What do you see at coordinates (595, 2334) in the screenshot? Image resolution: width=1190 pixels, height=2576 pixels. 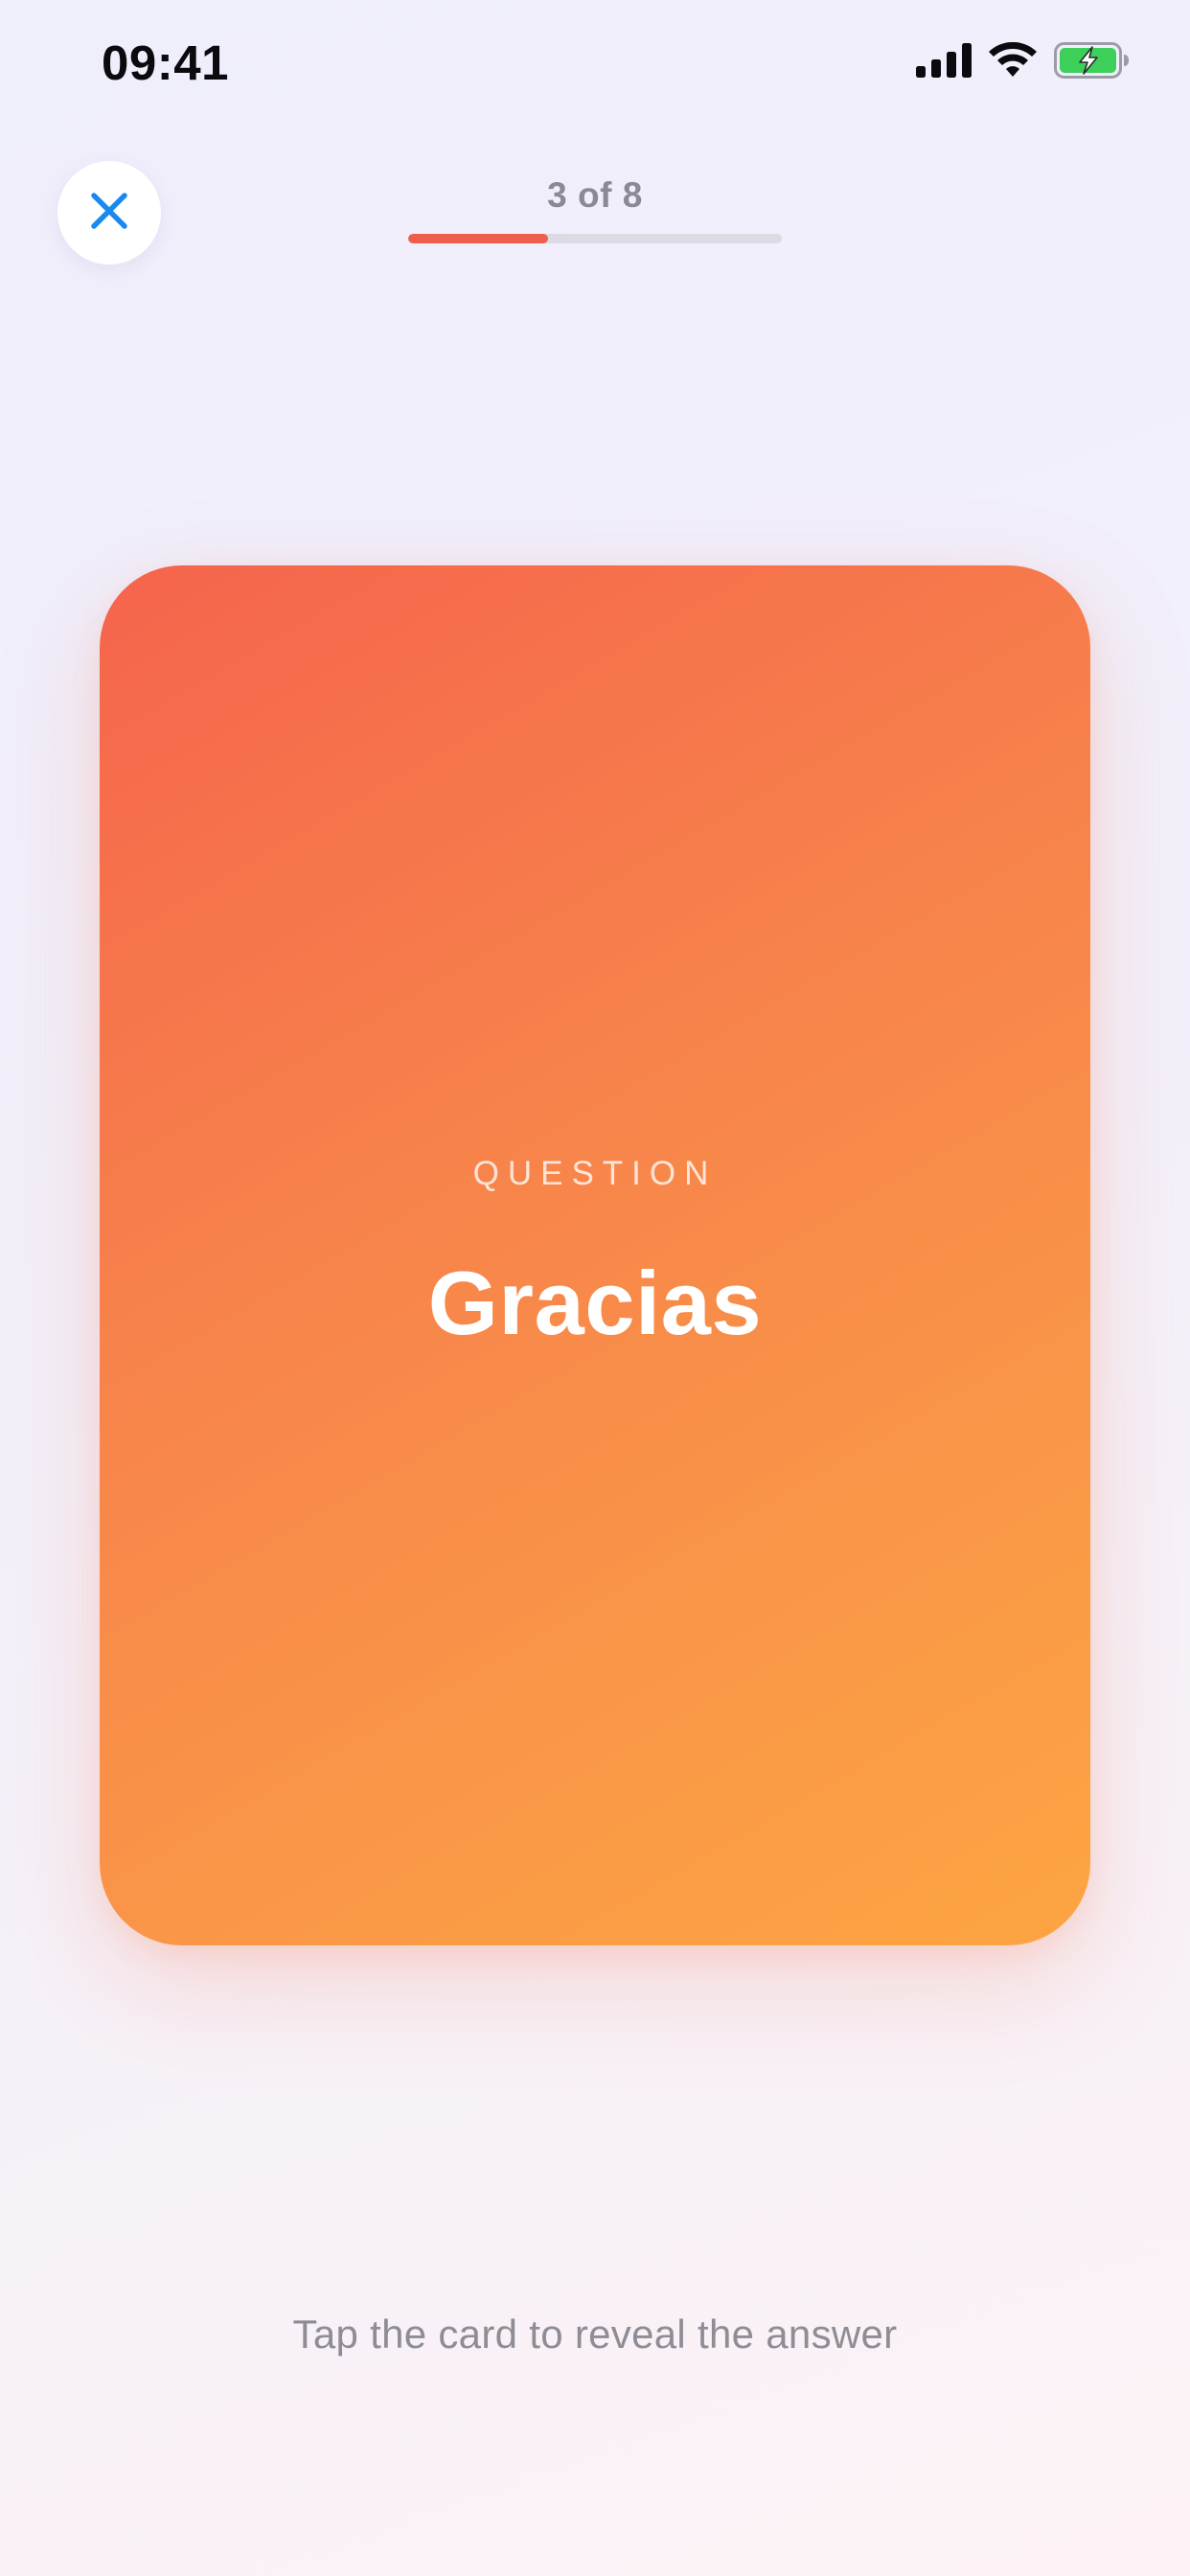 I see `reveal-hint: Tap the card to reveal the answer` at bounding box center [595, 2334].